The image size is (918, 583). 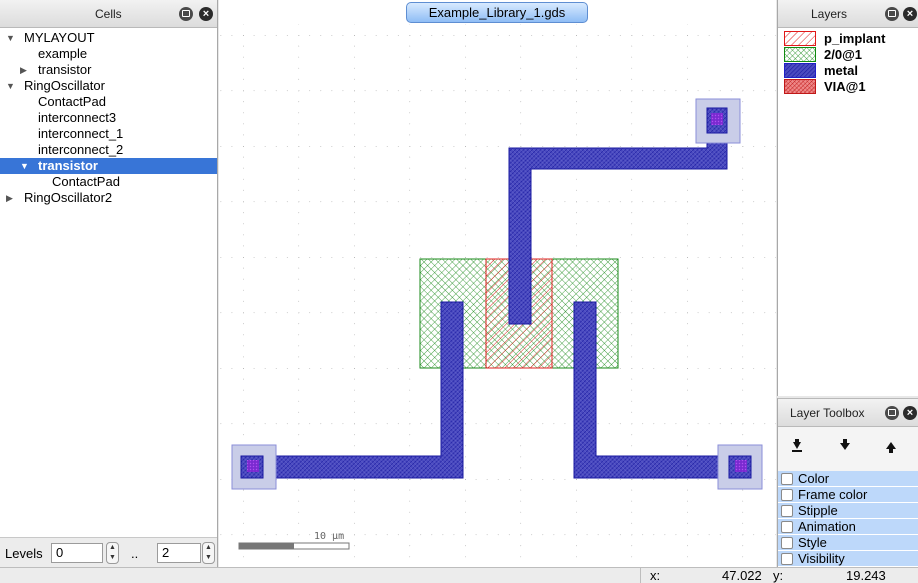 I want to click on cell-tree-label: example, so click(x=63, y=53).